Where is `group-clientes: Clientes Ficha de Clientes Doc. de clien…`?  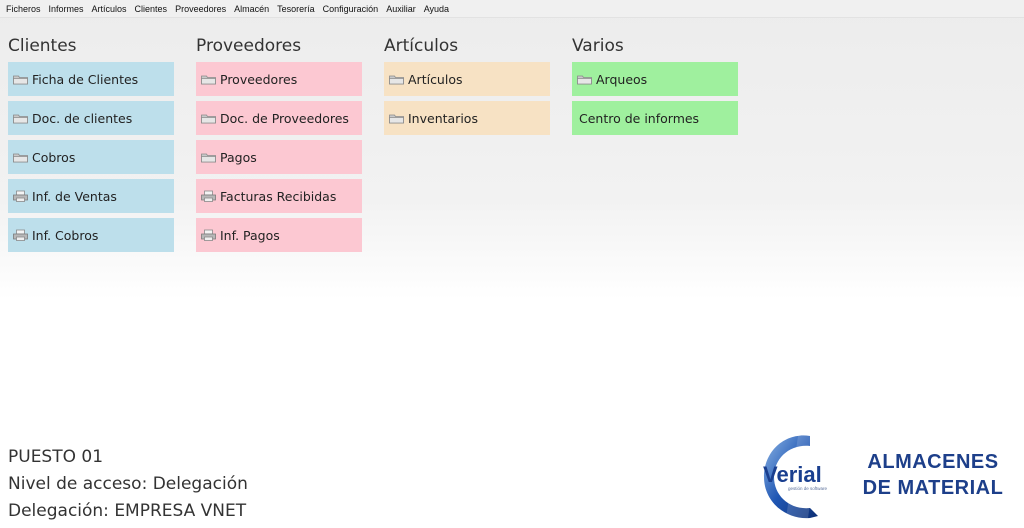 group-clientes: Clientes Ficha de Clientes Doc. de clien… is located at coordinates (91, 145).